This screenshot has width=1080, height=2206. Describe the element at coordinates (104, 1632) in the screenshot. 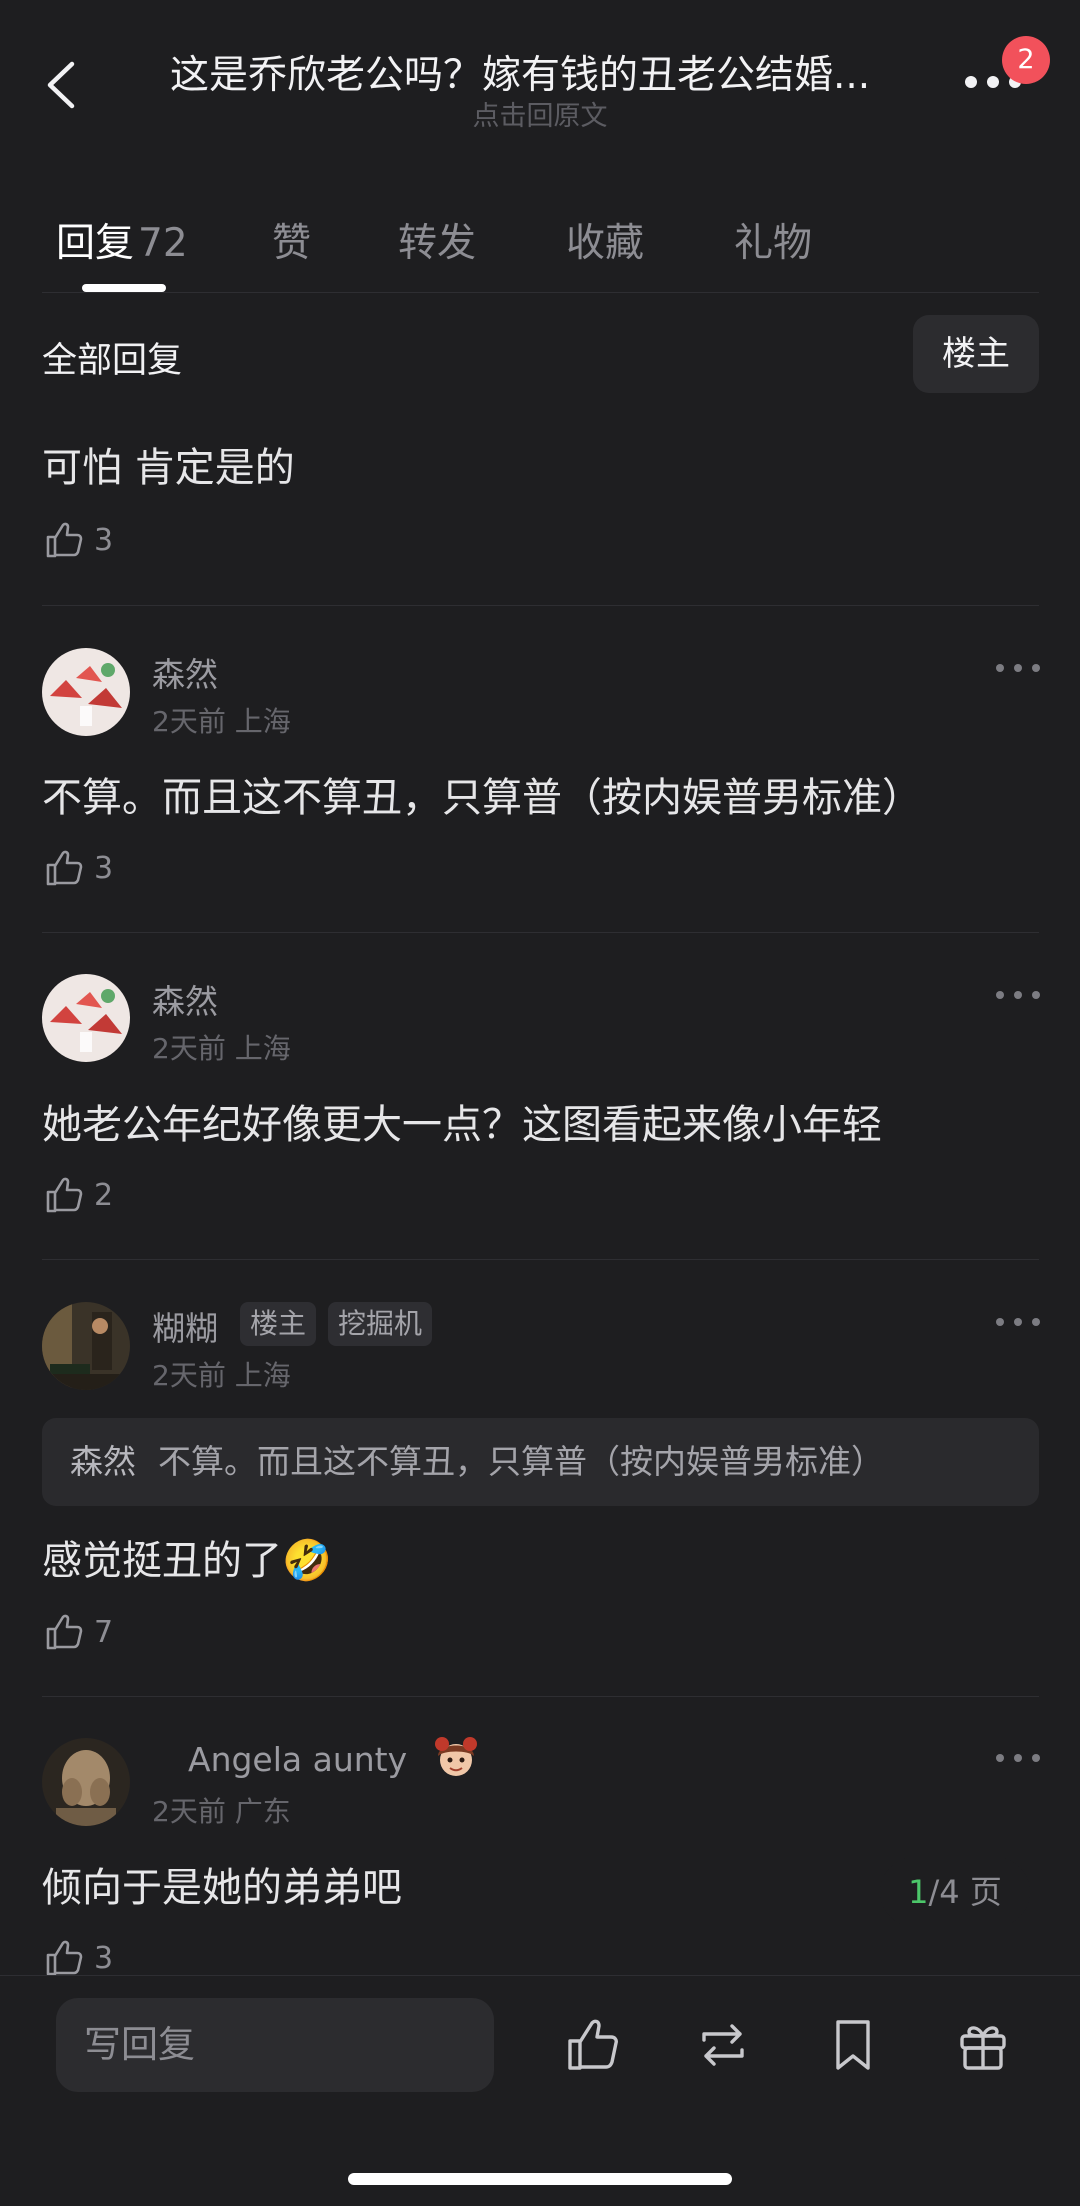

I see `like-count: 7` at that location.